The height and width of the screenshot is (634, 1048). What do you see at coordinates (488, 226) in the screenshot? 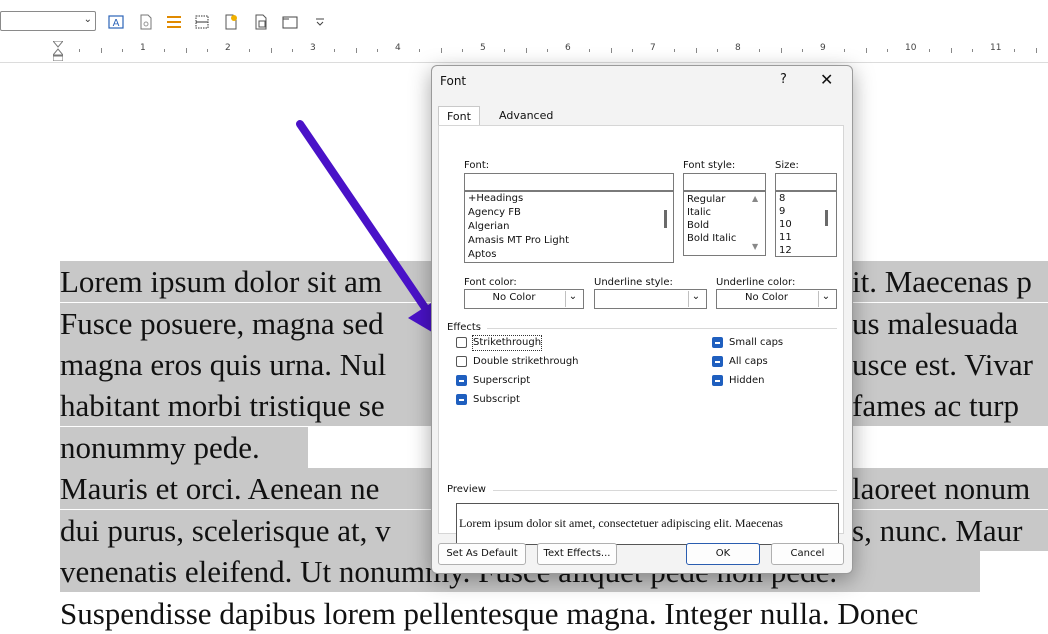
I see `list-item: Algerian` at bounding box center [488, 226].